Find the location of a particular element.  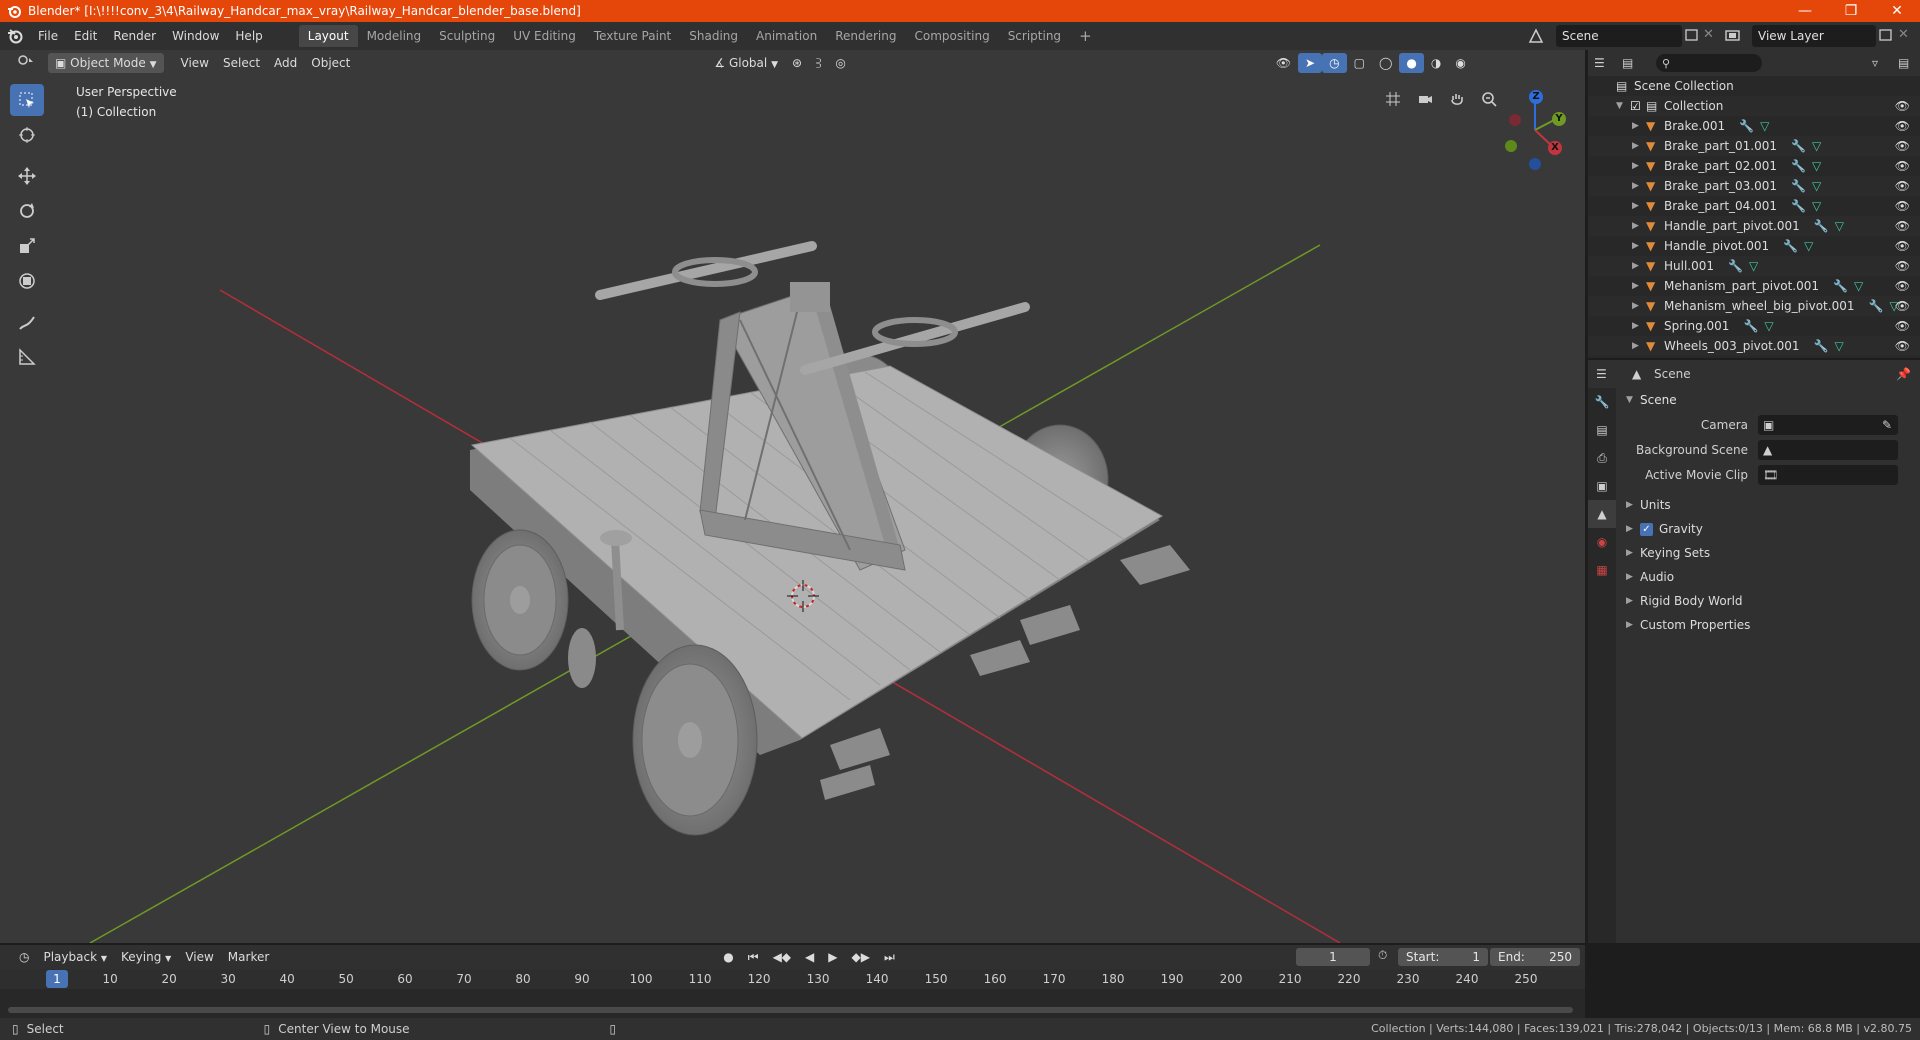

solid-shading-icon: ● is located at coordinates (1411, 63).